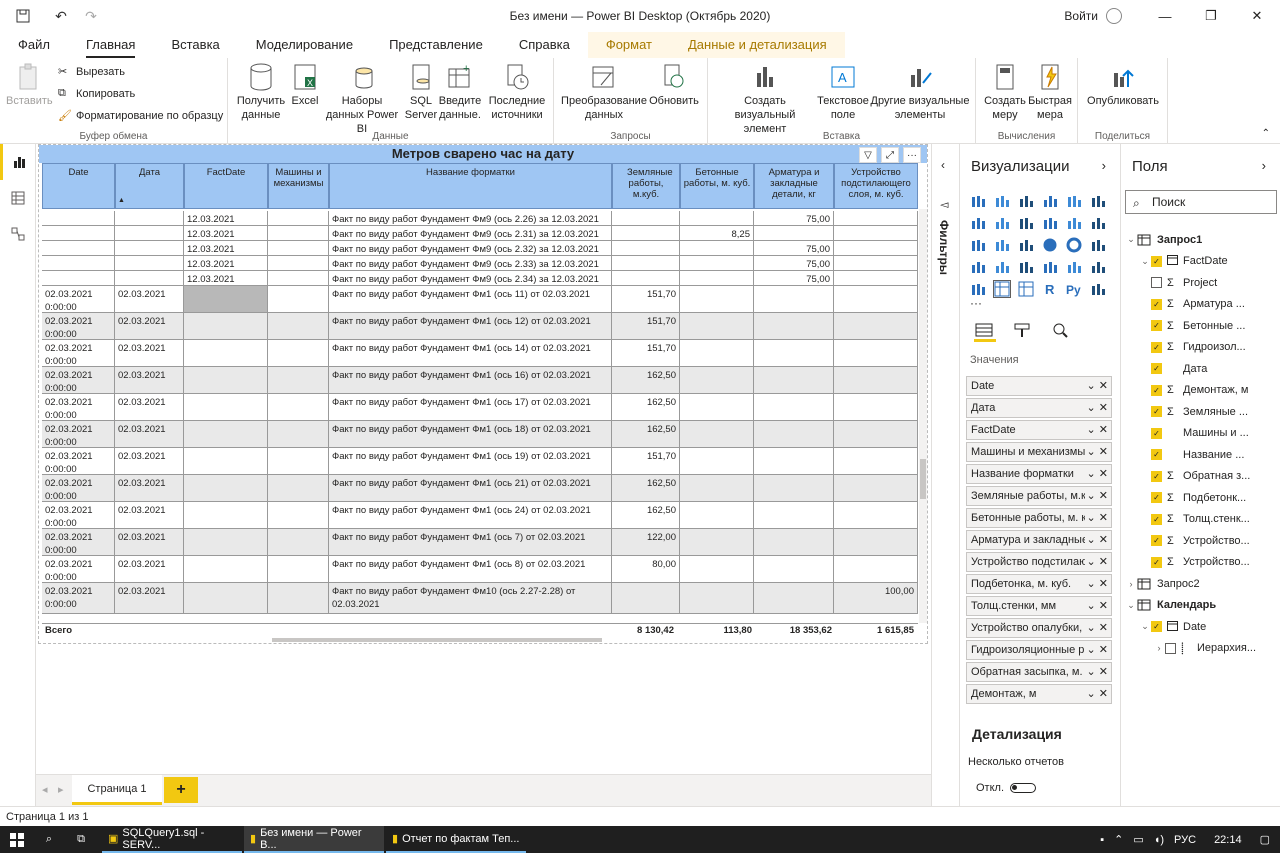 Image resolution: width=1280 pixels, height=853 pixels. What do you see at coordinates (1039, 606) in the screenshot?
I see `value-well: Толщ.стенки, мм ⌄ ✕` at bounding box center [1039, 606].